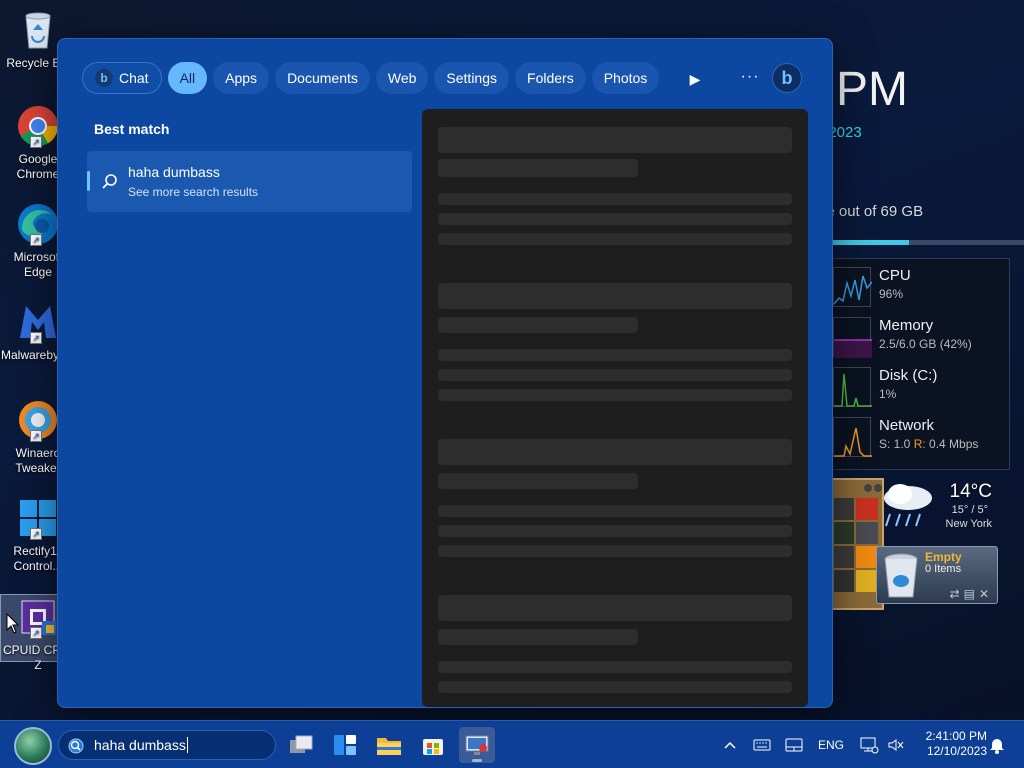 The width and height of the screenshot is (1024, 768). I want to click on volume-muted-icon, so click(896, 745).